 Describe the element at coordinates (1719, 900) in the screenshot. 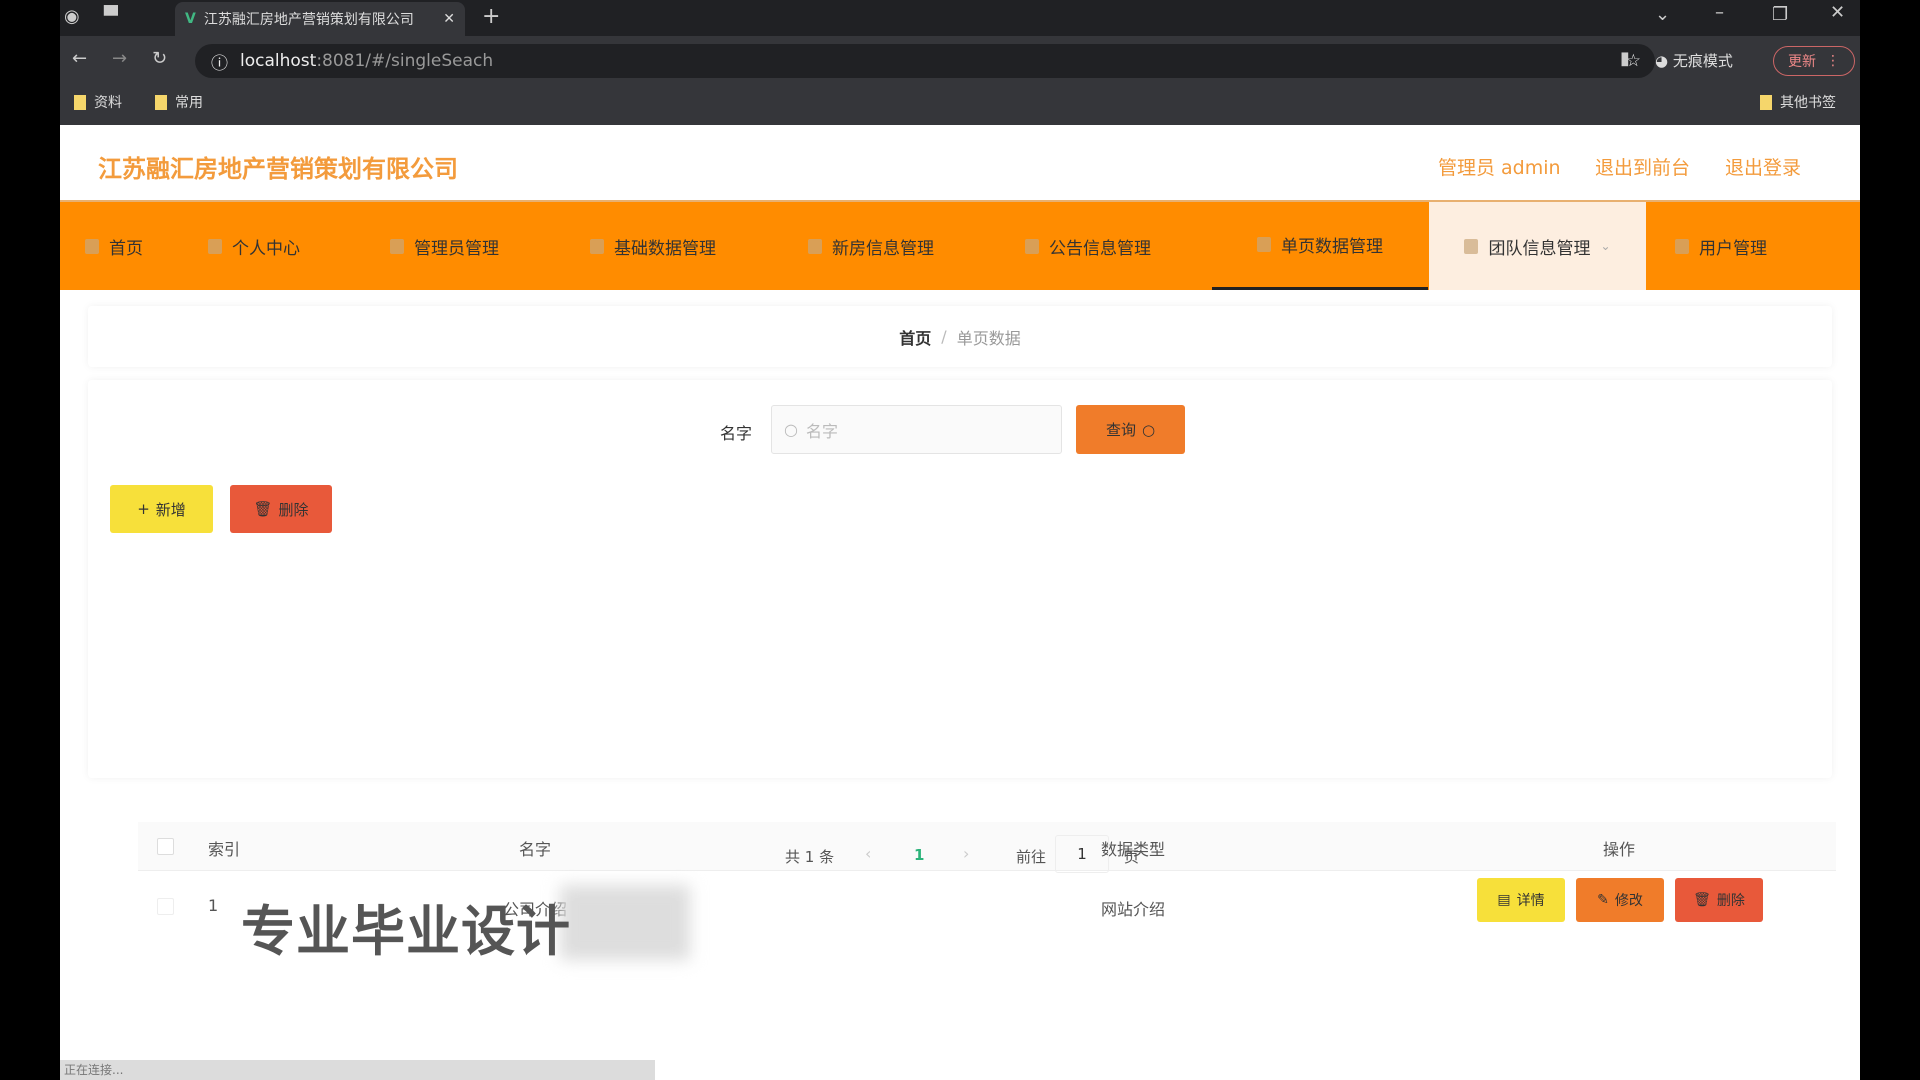

I see `row-delete-button: 🗑 删除` at that location.